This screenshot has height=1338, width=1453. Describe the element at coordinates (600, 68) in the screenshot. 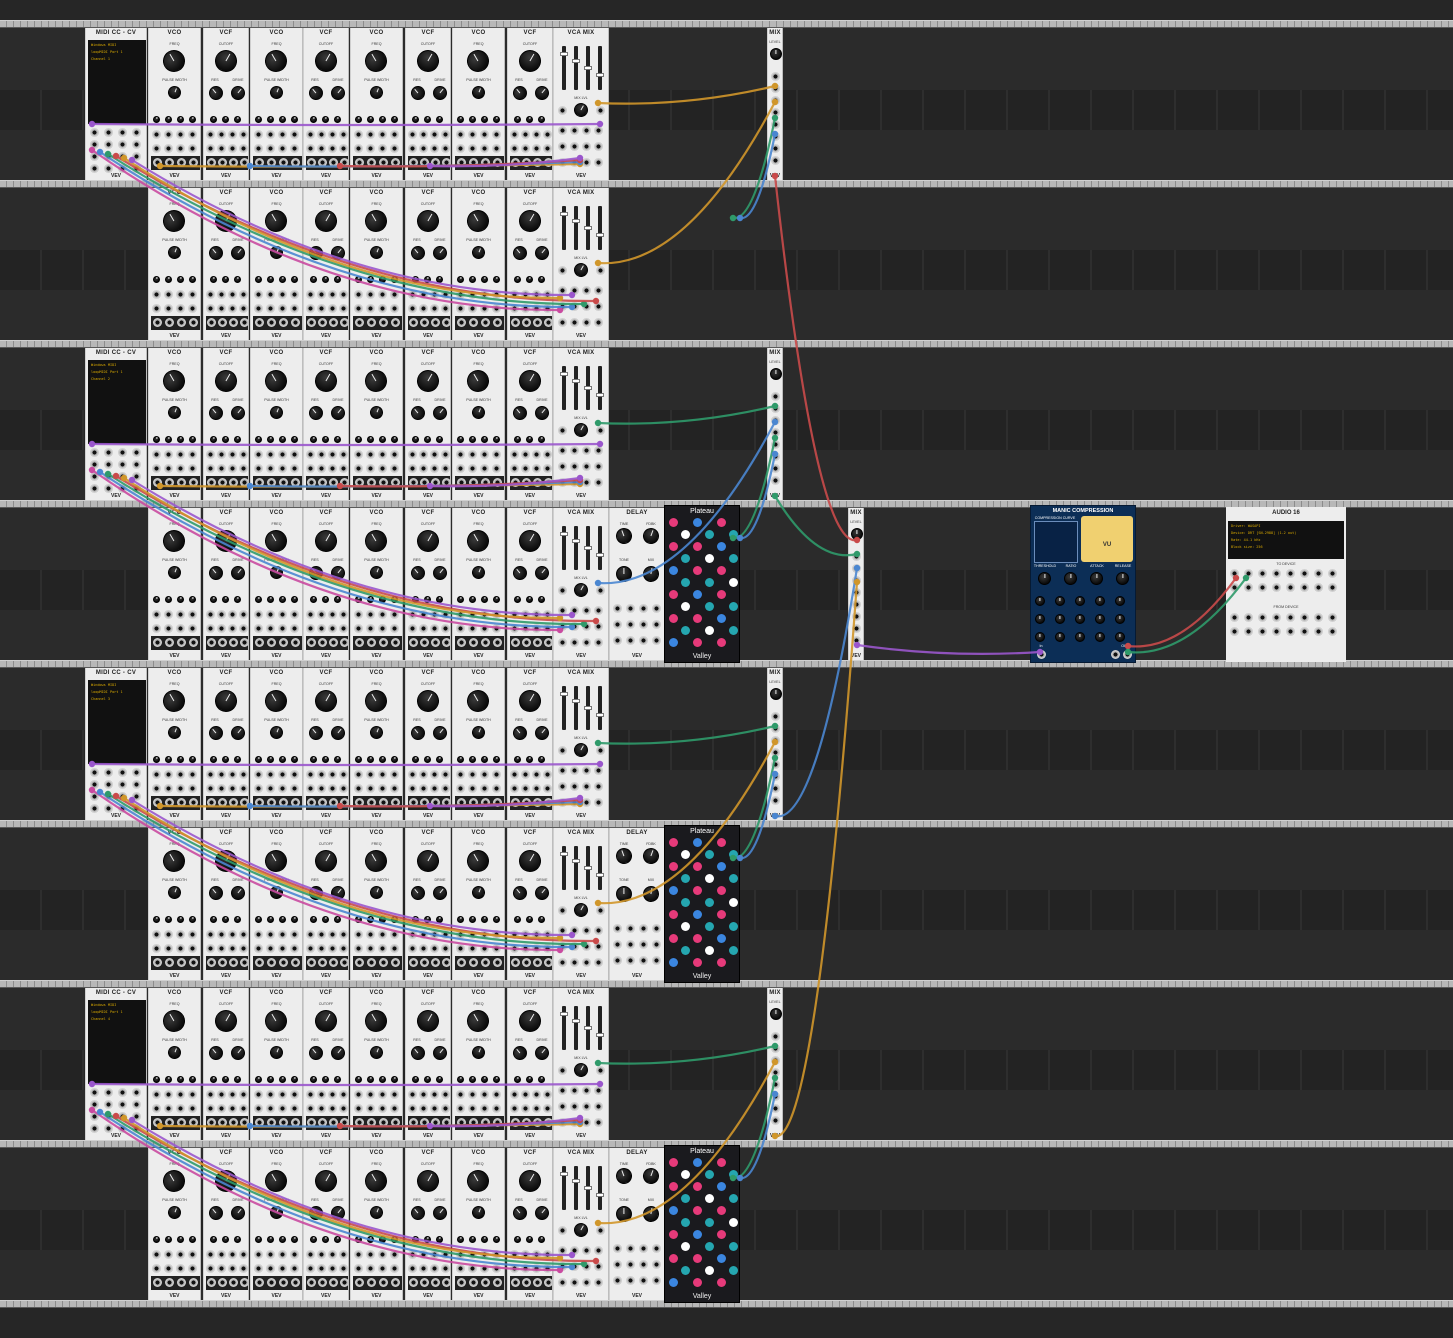

I see `level-fader` at that location.